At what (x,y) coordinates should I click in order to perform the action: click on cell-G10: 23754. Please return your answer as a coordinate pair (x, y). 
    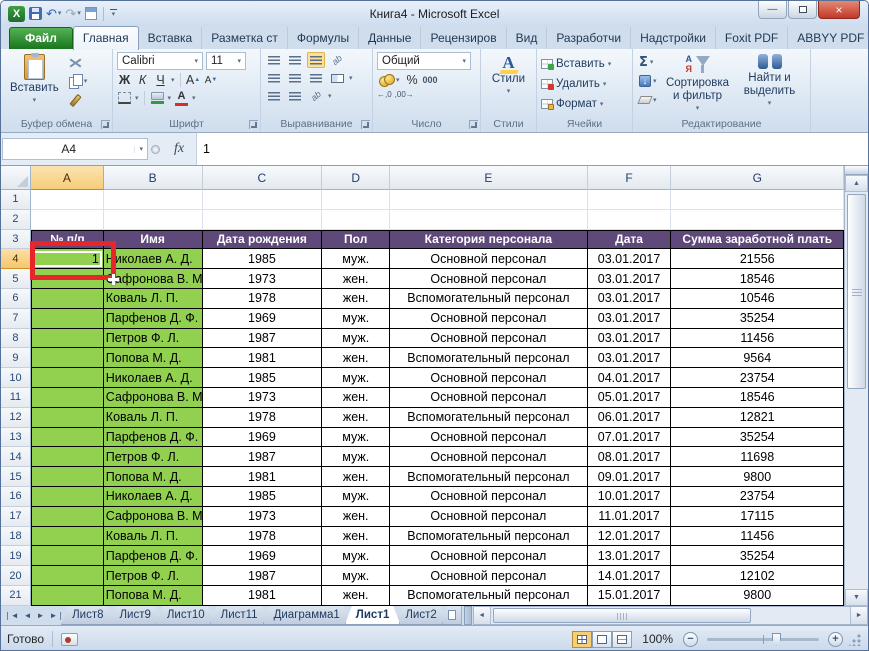
    Looking at the image, I should click on (758, 378).